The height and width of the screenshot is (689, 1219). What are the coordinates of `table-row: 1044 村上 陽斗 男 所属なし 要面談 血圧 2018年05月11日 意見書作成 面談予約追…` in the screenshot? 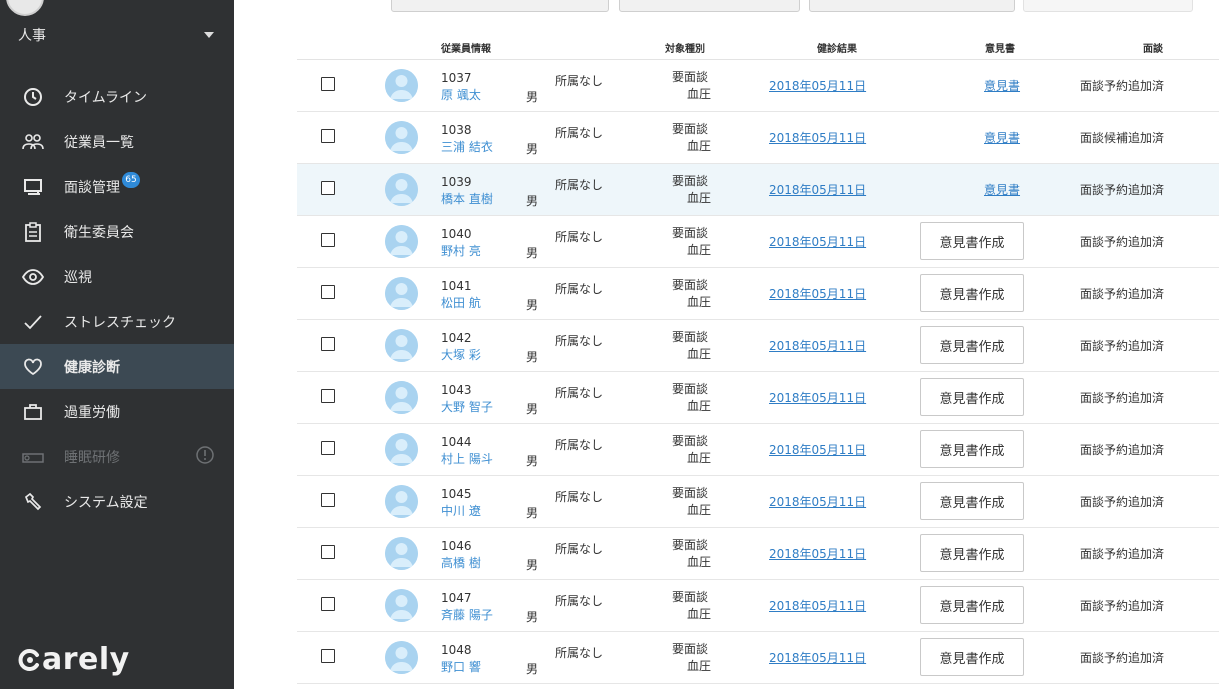 It's located at (758, 450).